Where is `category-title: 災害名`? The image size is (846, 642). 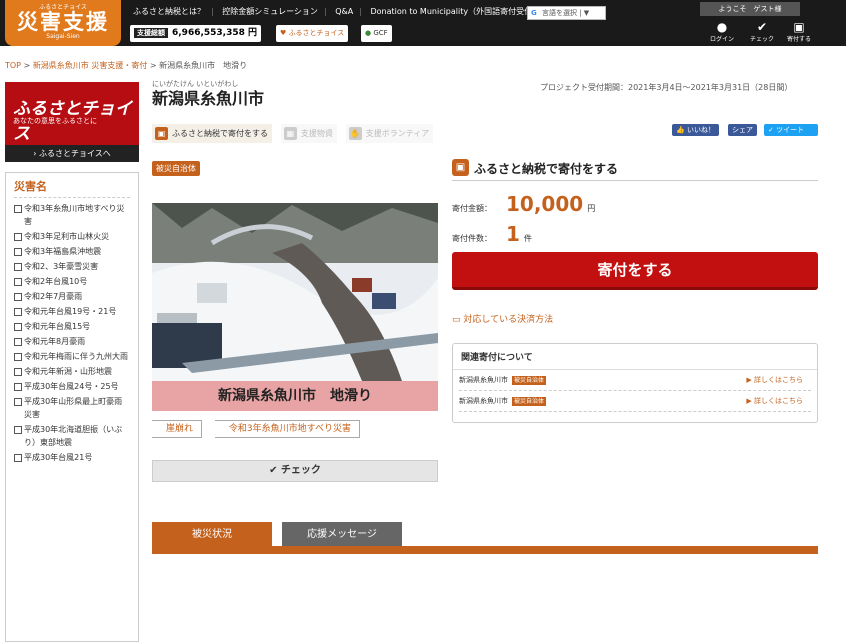
category-title: 災害名 is located at coordinates (72, 188).